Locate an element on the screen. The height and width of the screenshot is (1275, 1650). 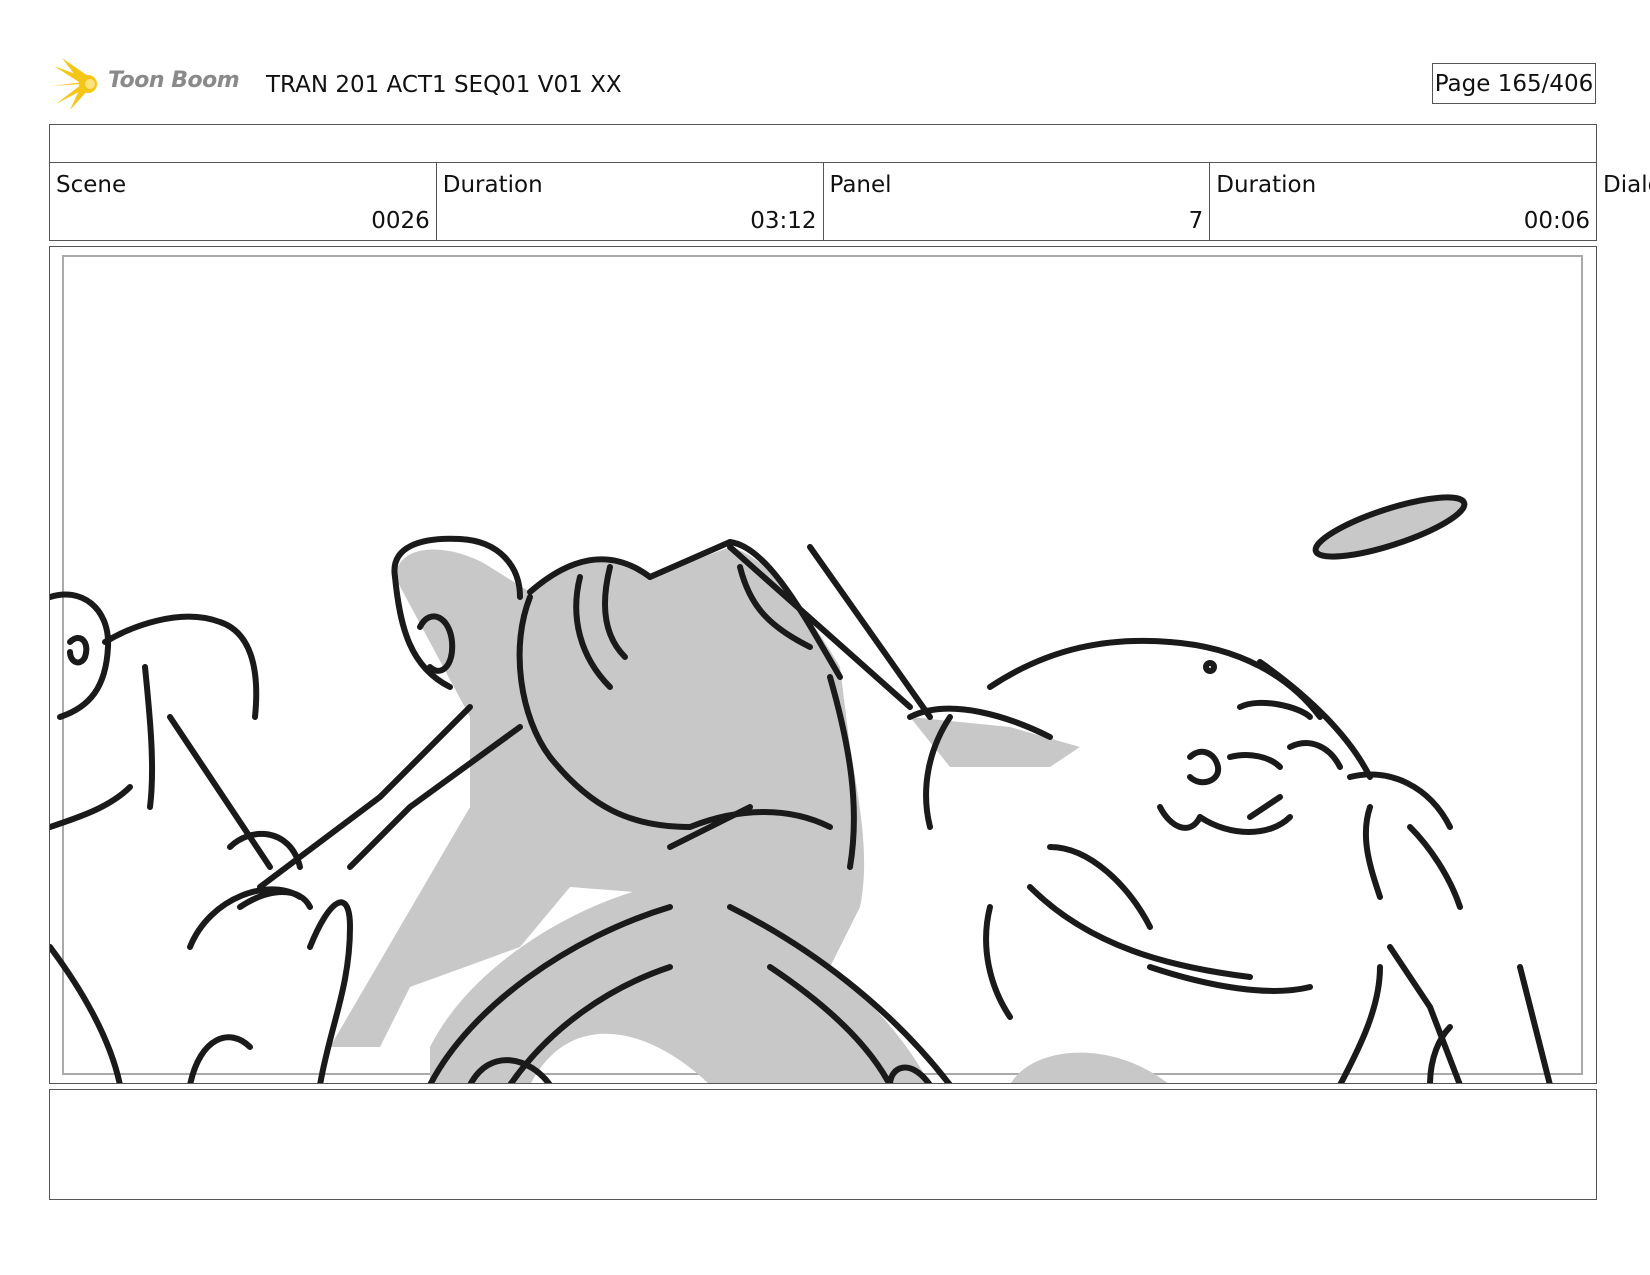
scene-value: 0026 is located at coordinates (400, 221).